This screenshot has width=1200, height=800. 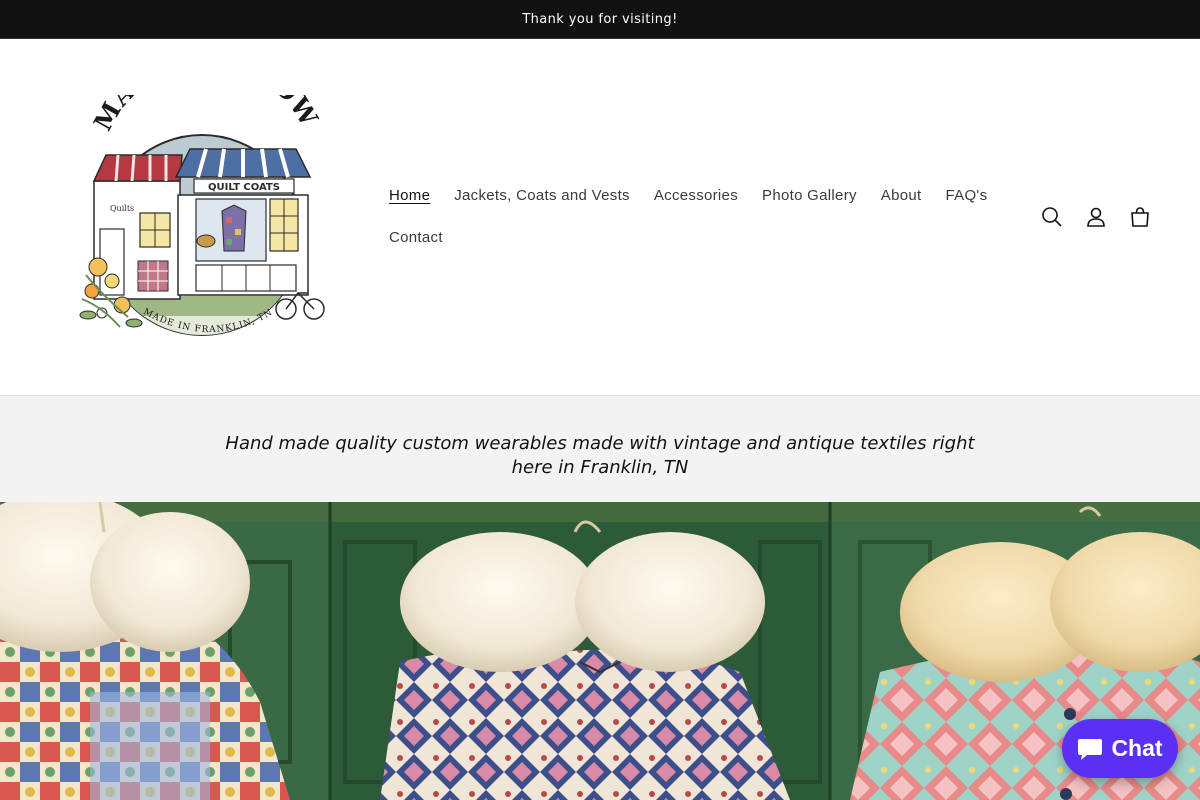 What do you see at coordinates (696, 202) in the screenshot?
I see `nav-item-accessories: Accessories` at bounding box center [696, 202].